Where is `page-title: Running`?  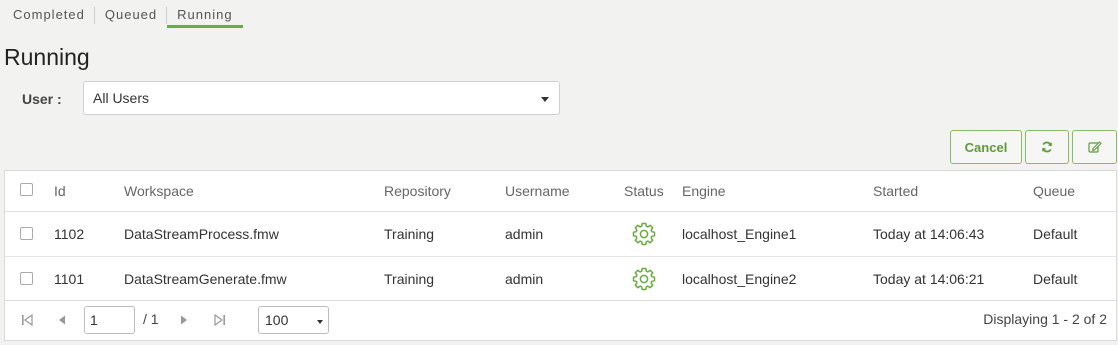 page-title: Running is located at coordinates (47, 57).